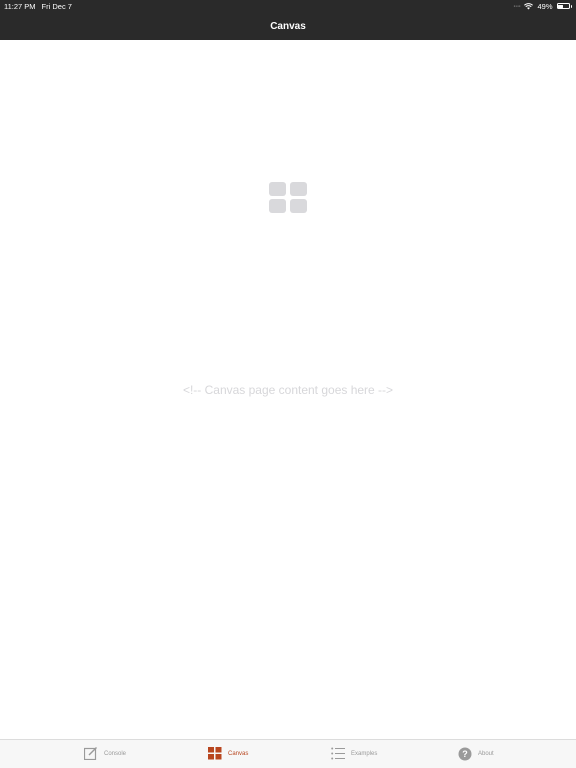 This screenshot has height=768, width=576. I want to click on status-date: Fri Dec 7, so click(56, 6).